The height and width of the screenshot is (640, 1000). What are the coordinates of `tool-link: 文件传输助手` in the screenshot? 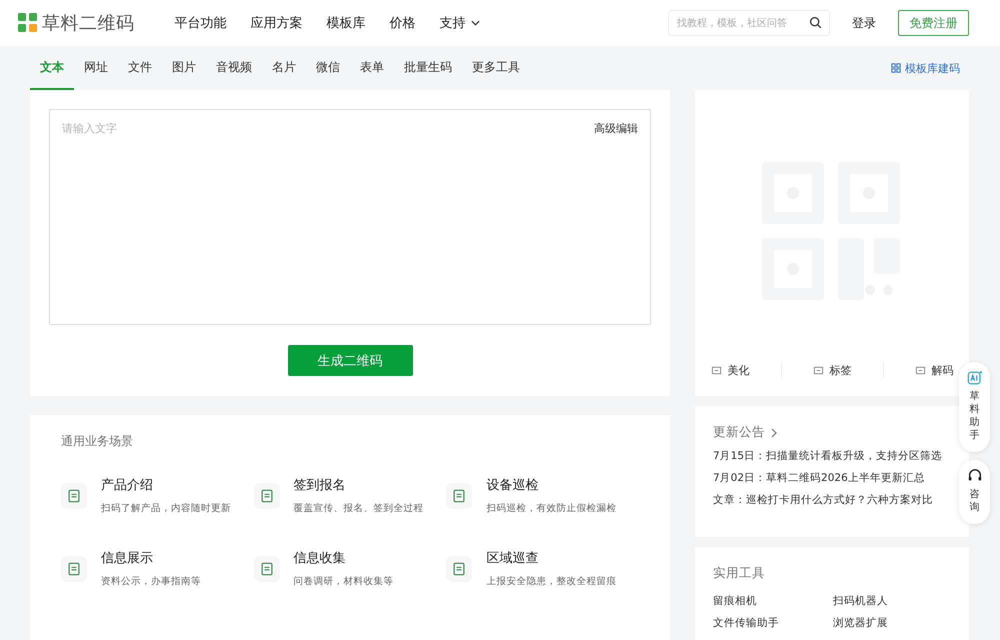 It's located at (773, 623).